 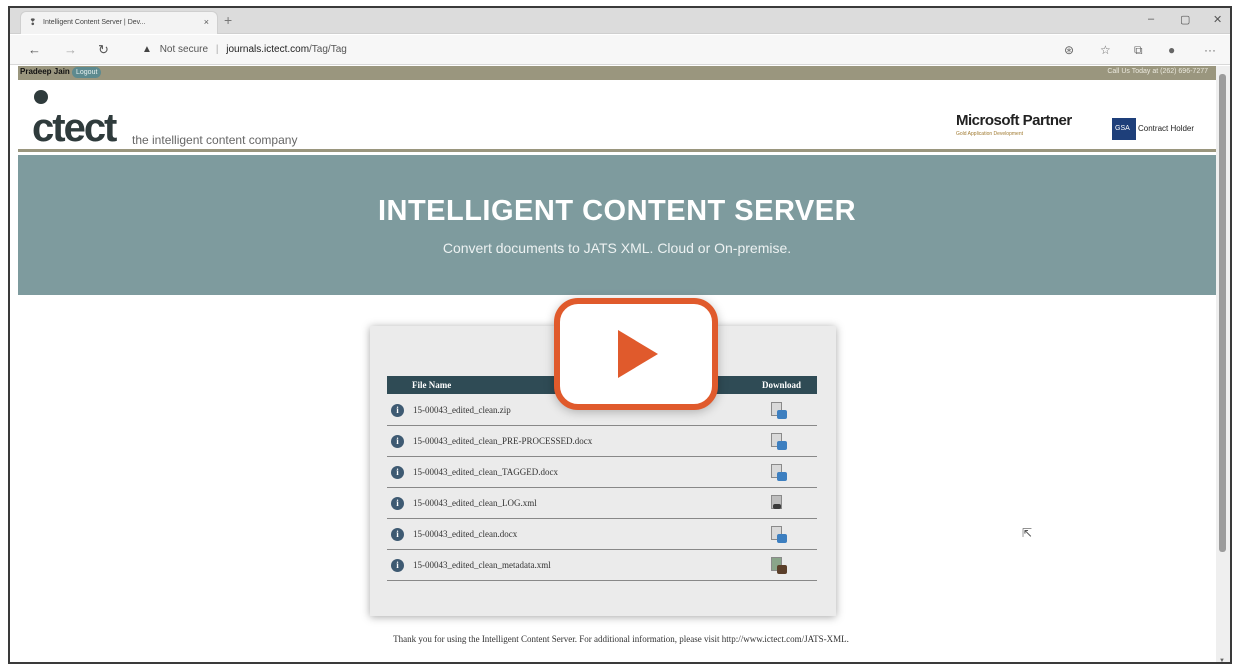 What do you see at coordinates (602, 473) in the screenshot?
I see `table-row: i 15-00043_edited_clean_TAGGED.docx` at bounding box center [602, 473].